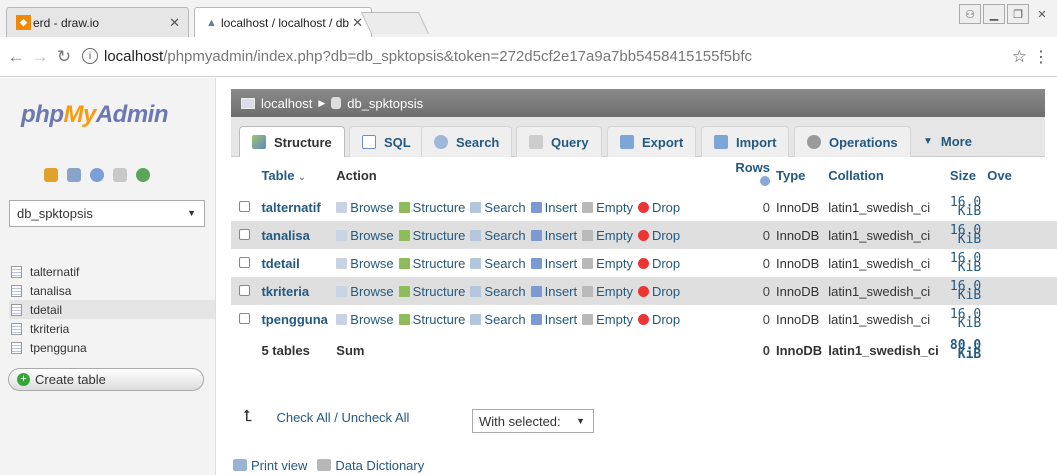  I want to click on database-select: db_spktopsis ▼, so click(107, 213).